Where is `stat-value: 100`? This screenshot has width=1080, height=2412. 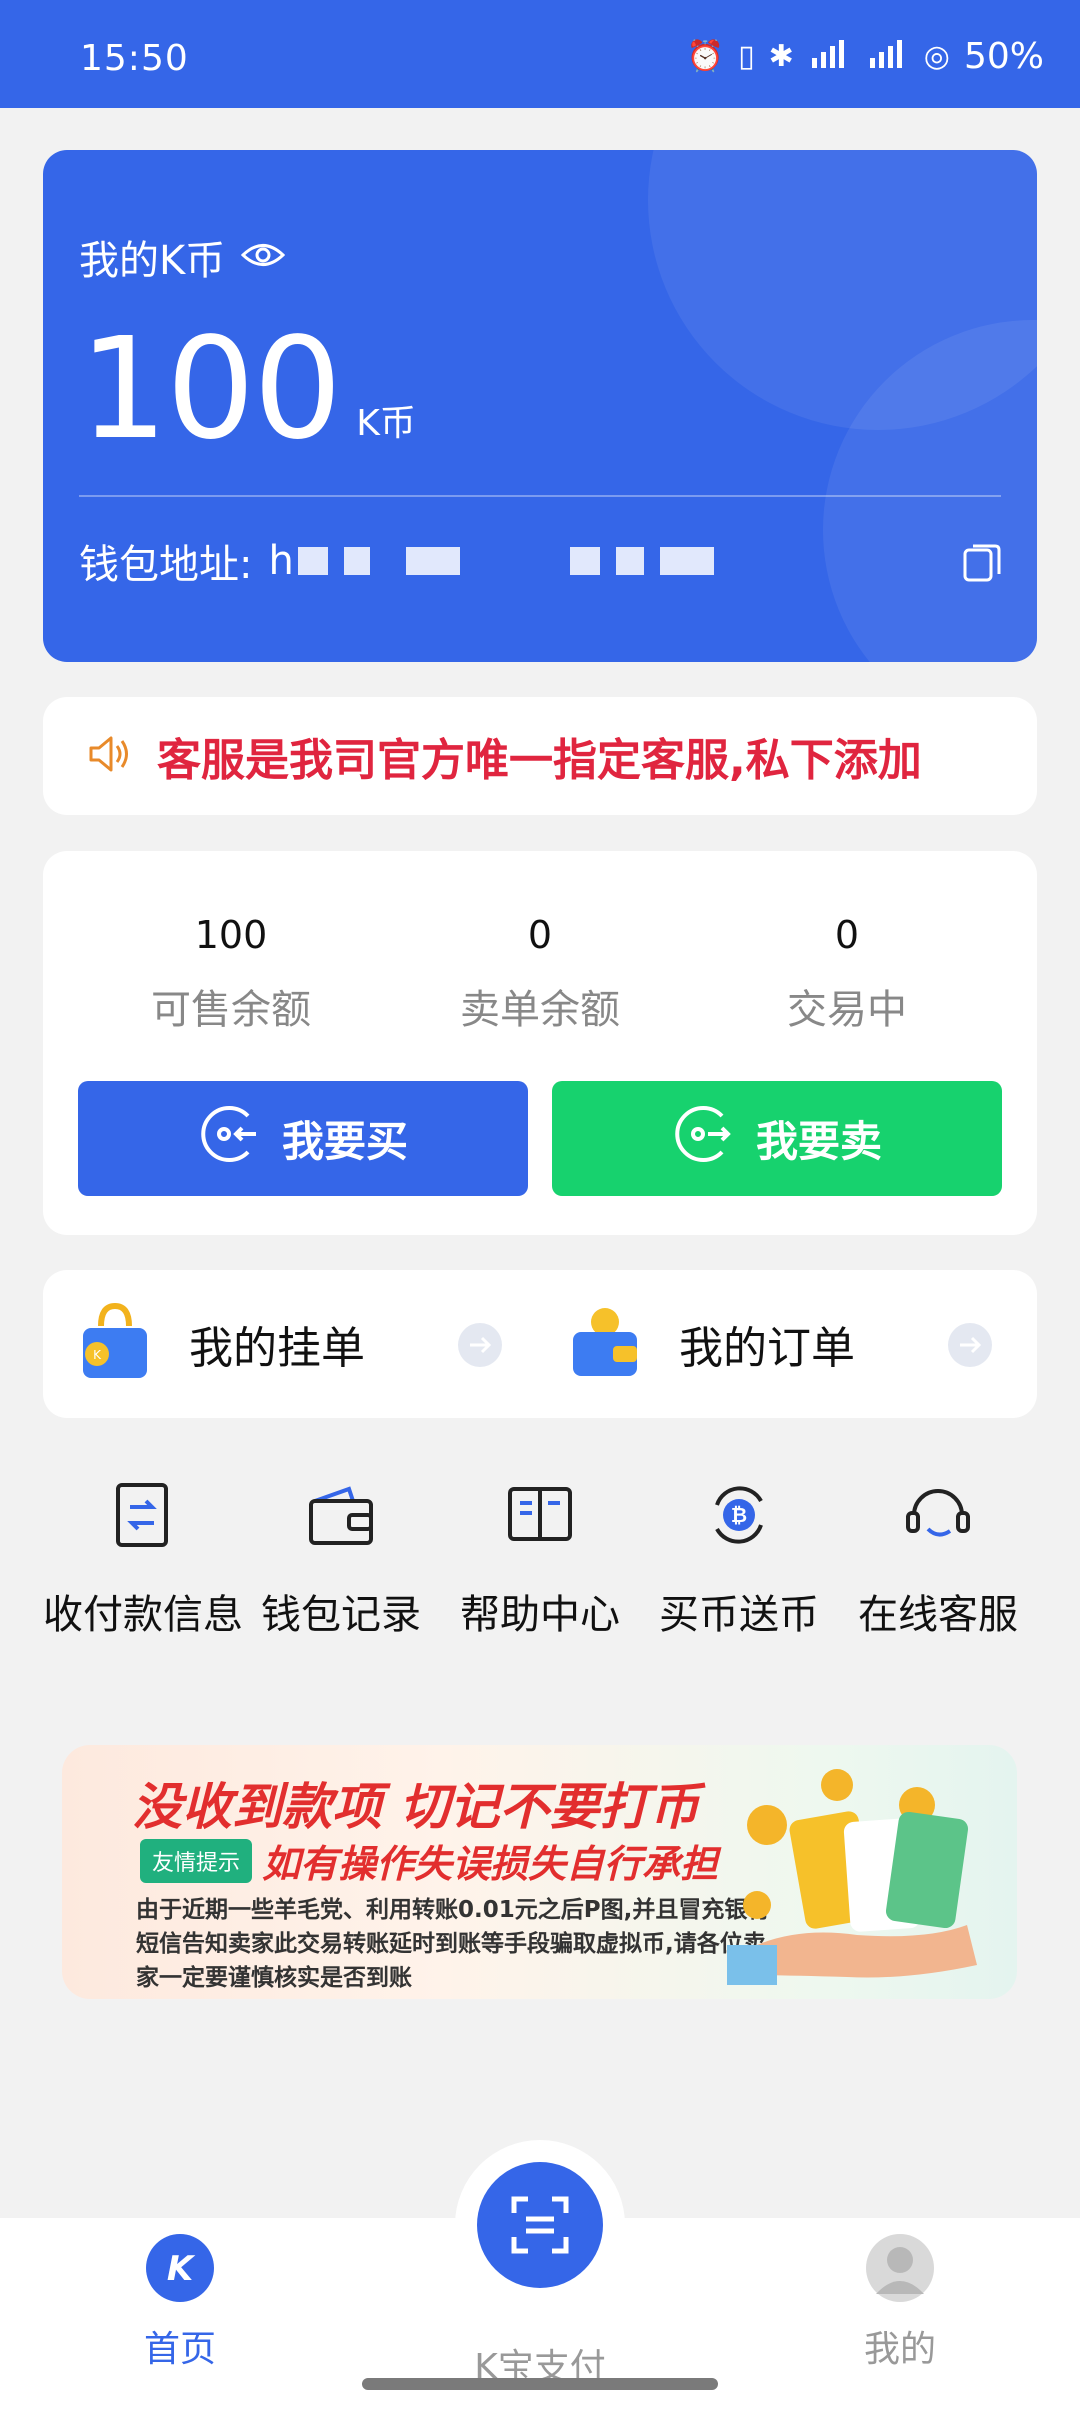 stat-value: 100 is located at coordinates (231, 935).